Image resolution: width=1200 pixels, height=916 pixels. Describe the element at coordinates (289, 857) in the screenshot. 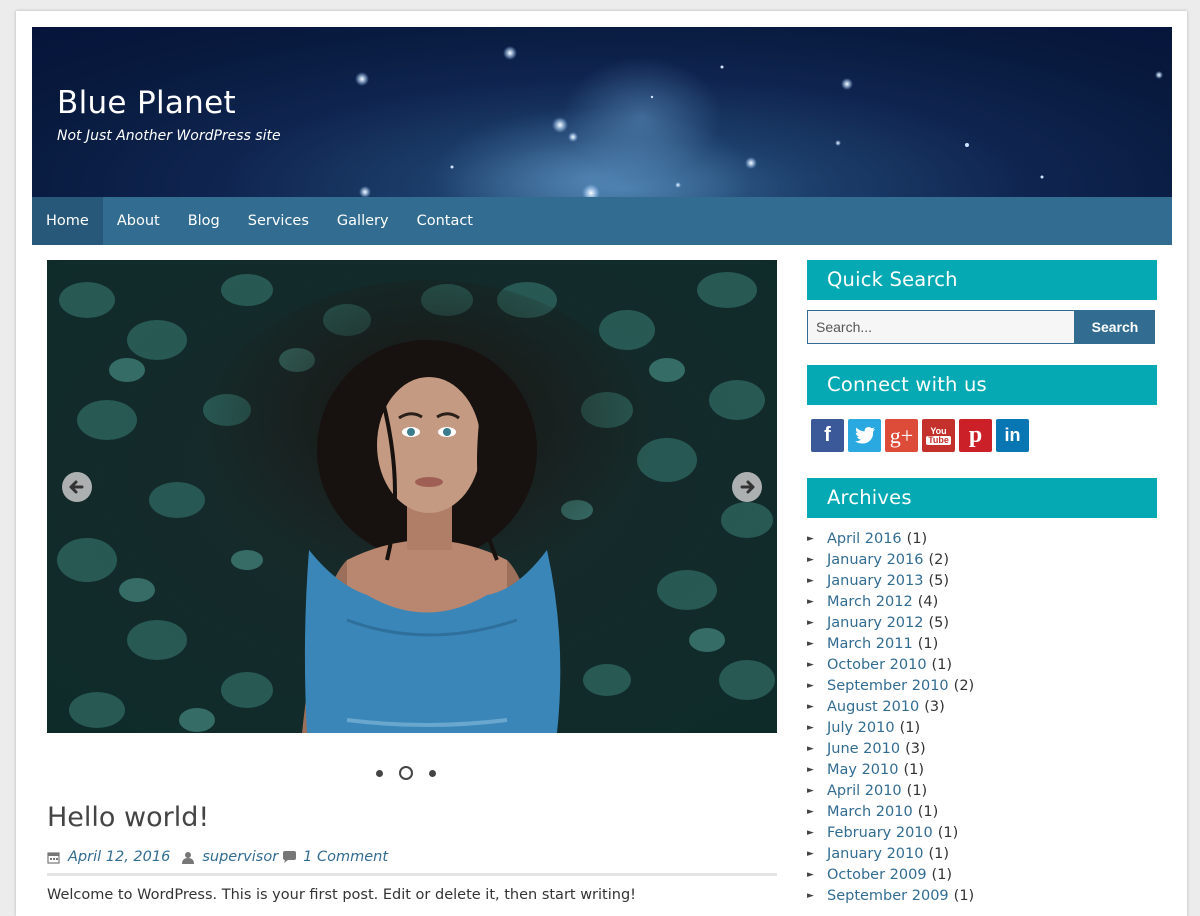

I see `comment-icon` at that location.